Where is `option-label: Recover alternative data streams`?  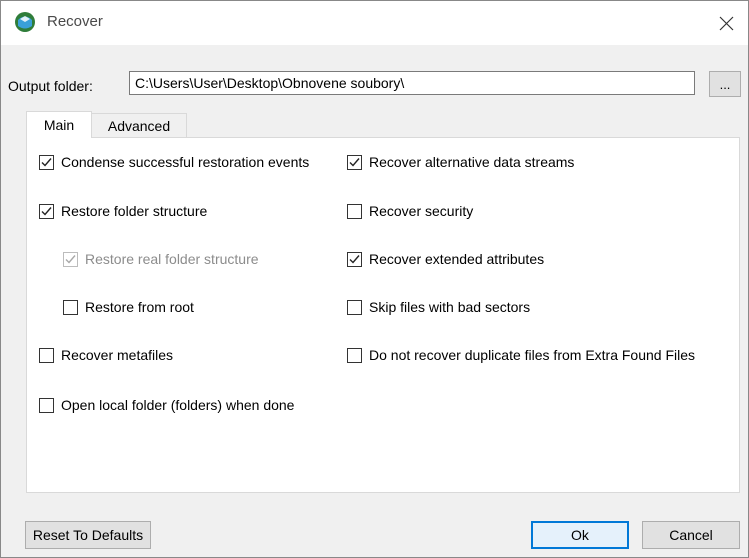
option-label: Recover alternative data streams is located at coordinates (472, 162).